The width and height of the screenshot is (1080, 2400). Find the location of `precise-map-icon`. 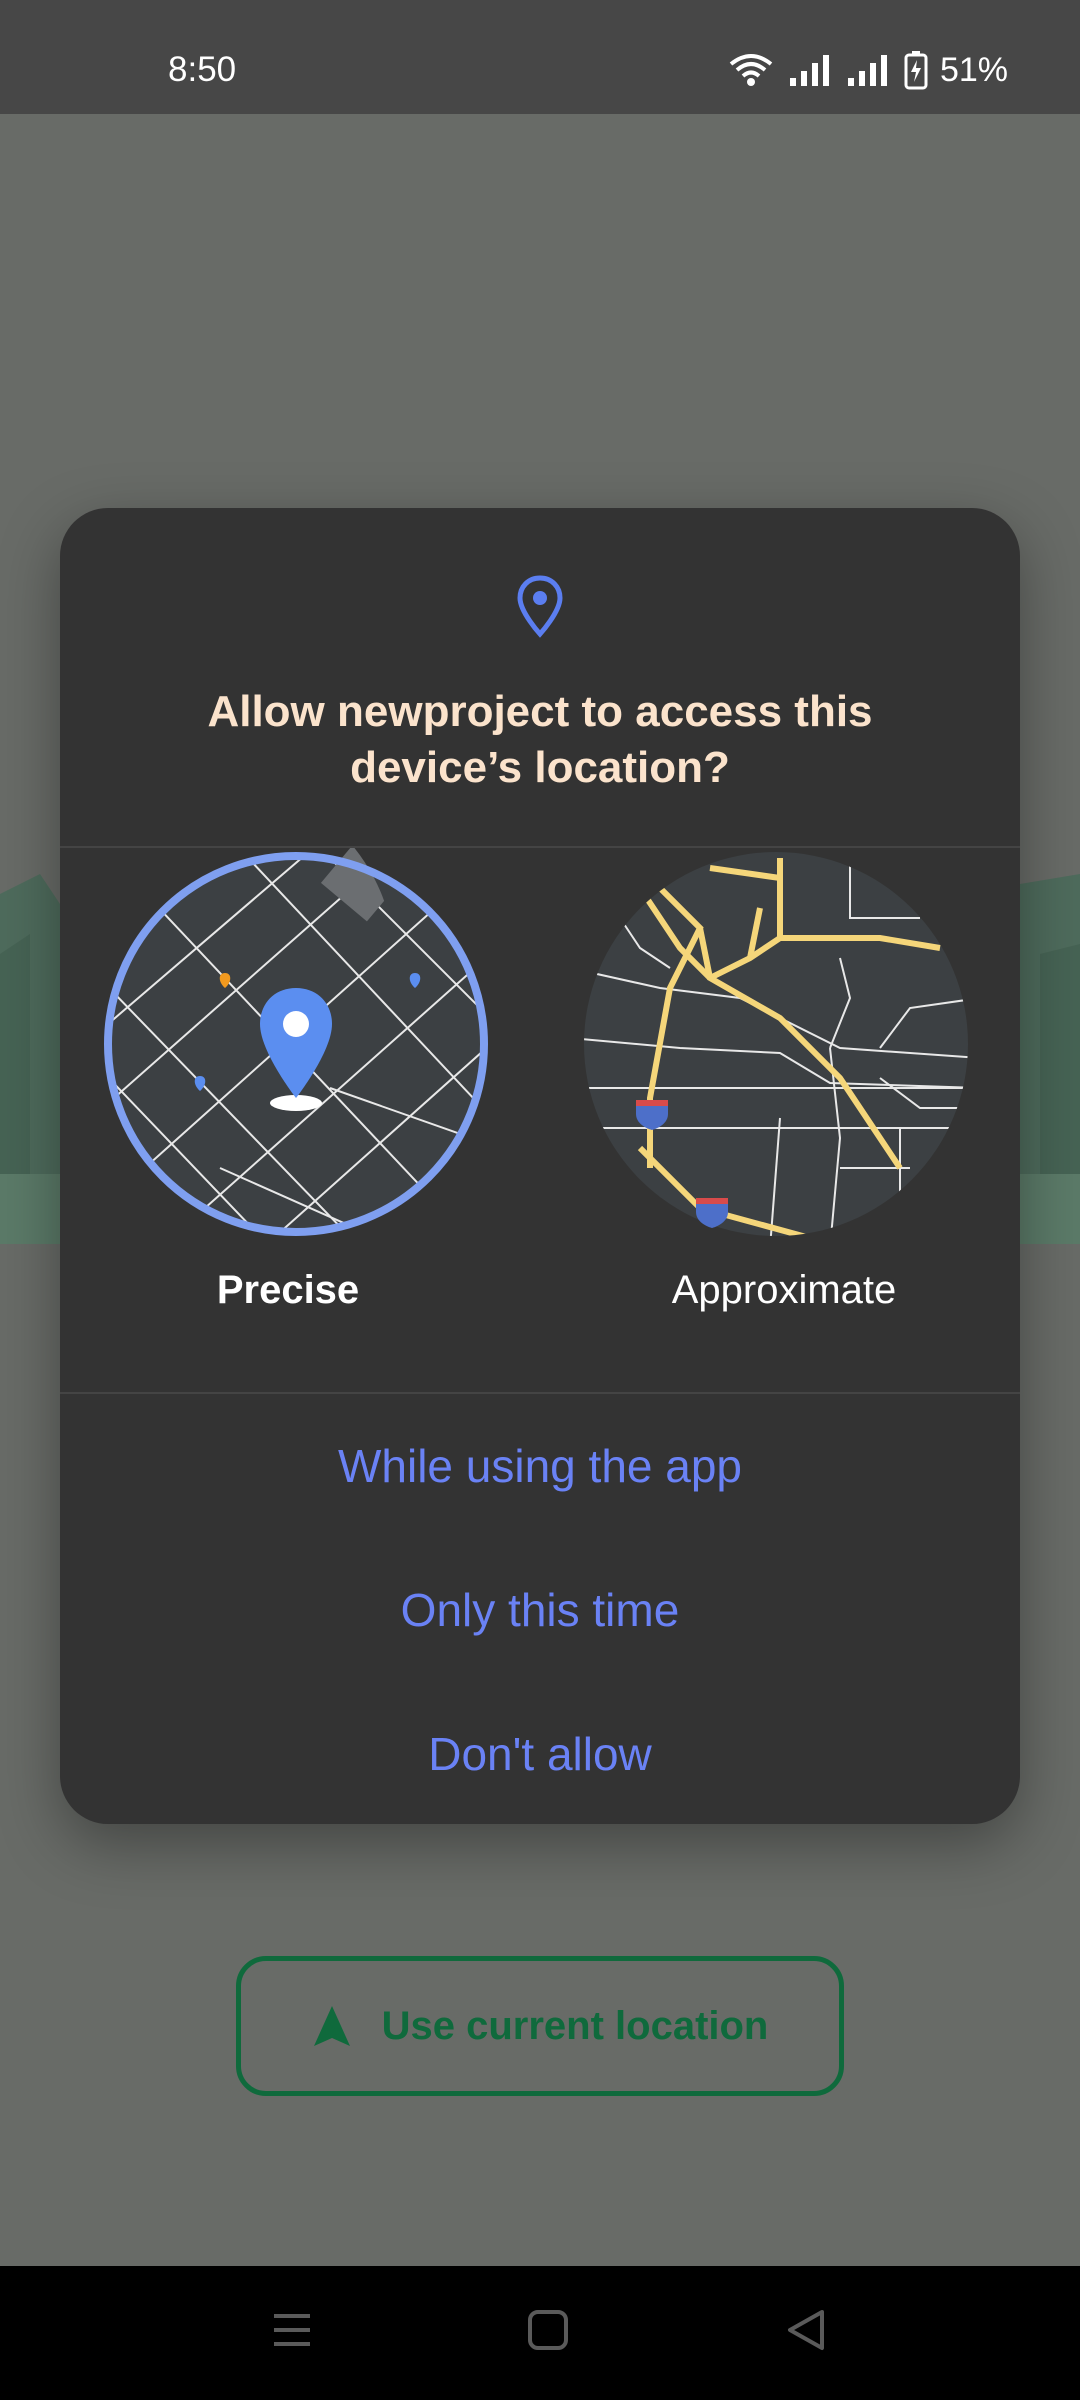

precise-map-icon is located at coordinates (296, 1042).